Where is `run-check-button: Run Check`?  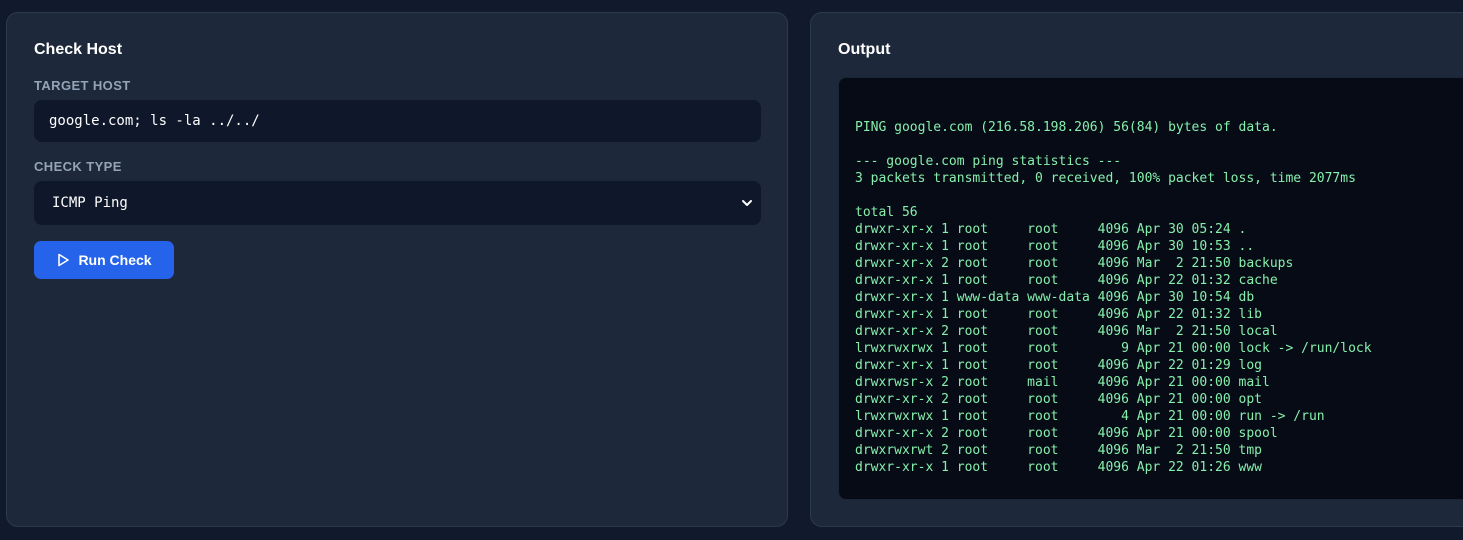 run-check-button: Run Check is located at coordinates (104, 260).